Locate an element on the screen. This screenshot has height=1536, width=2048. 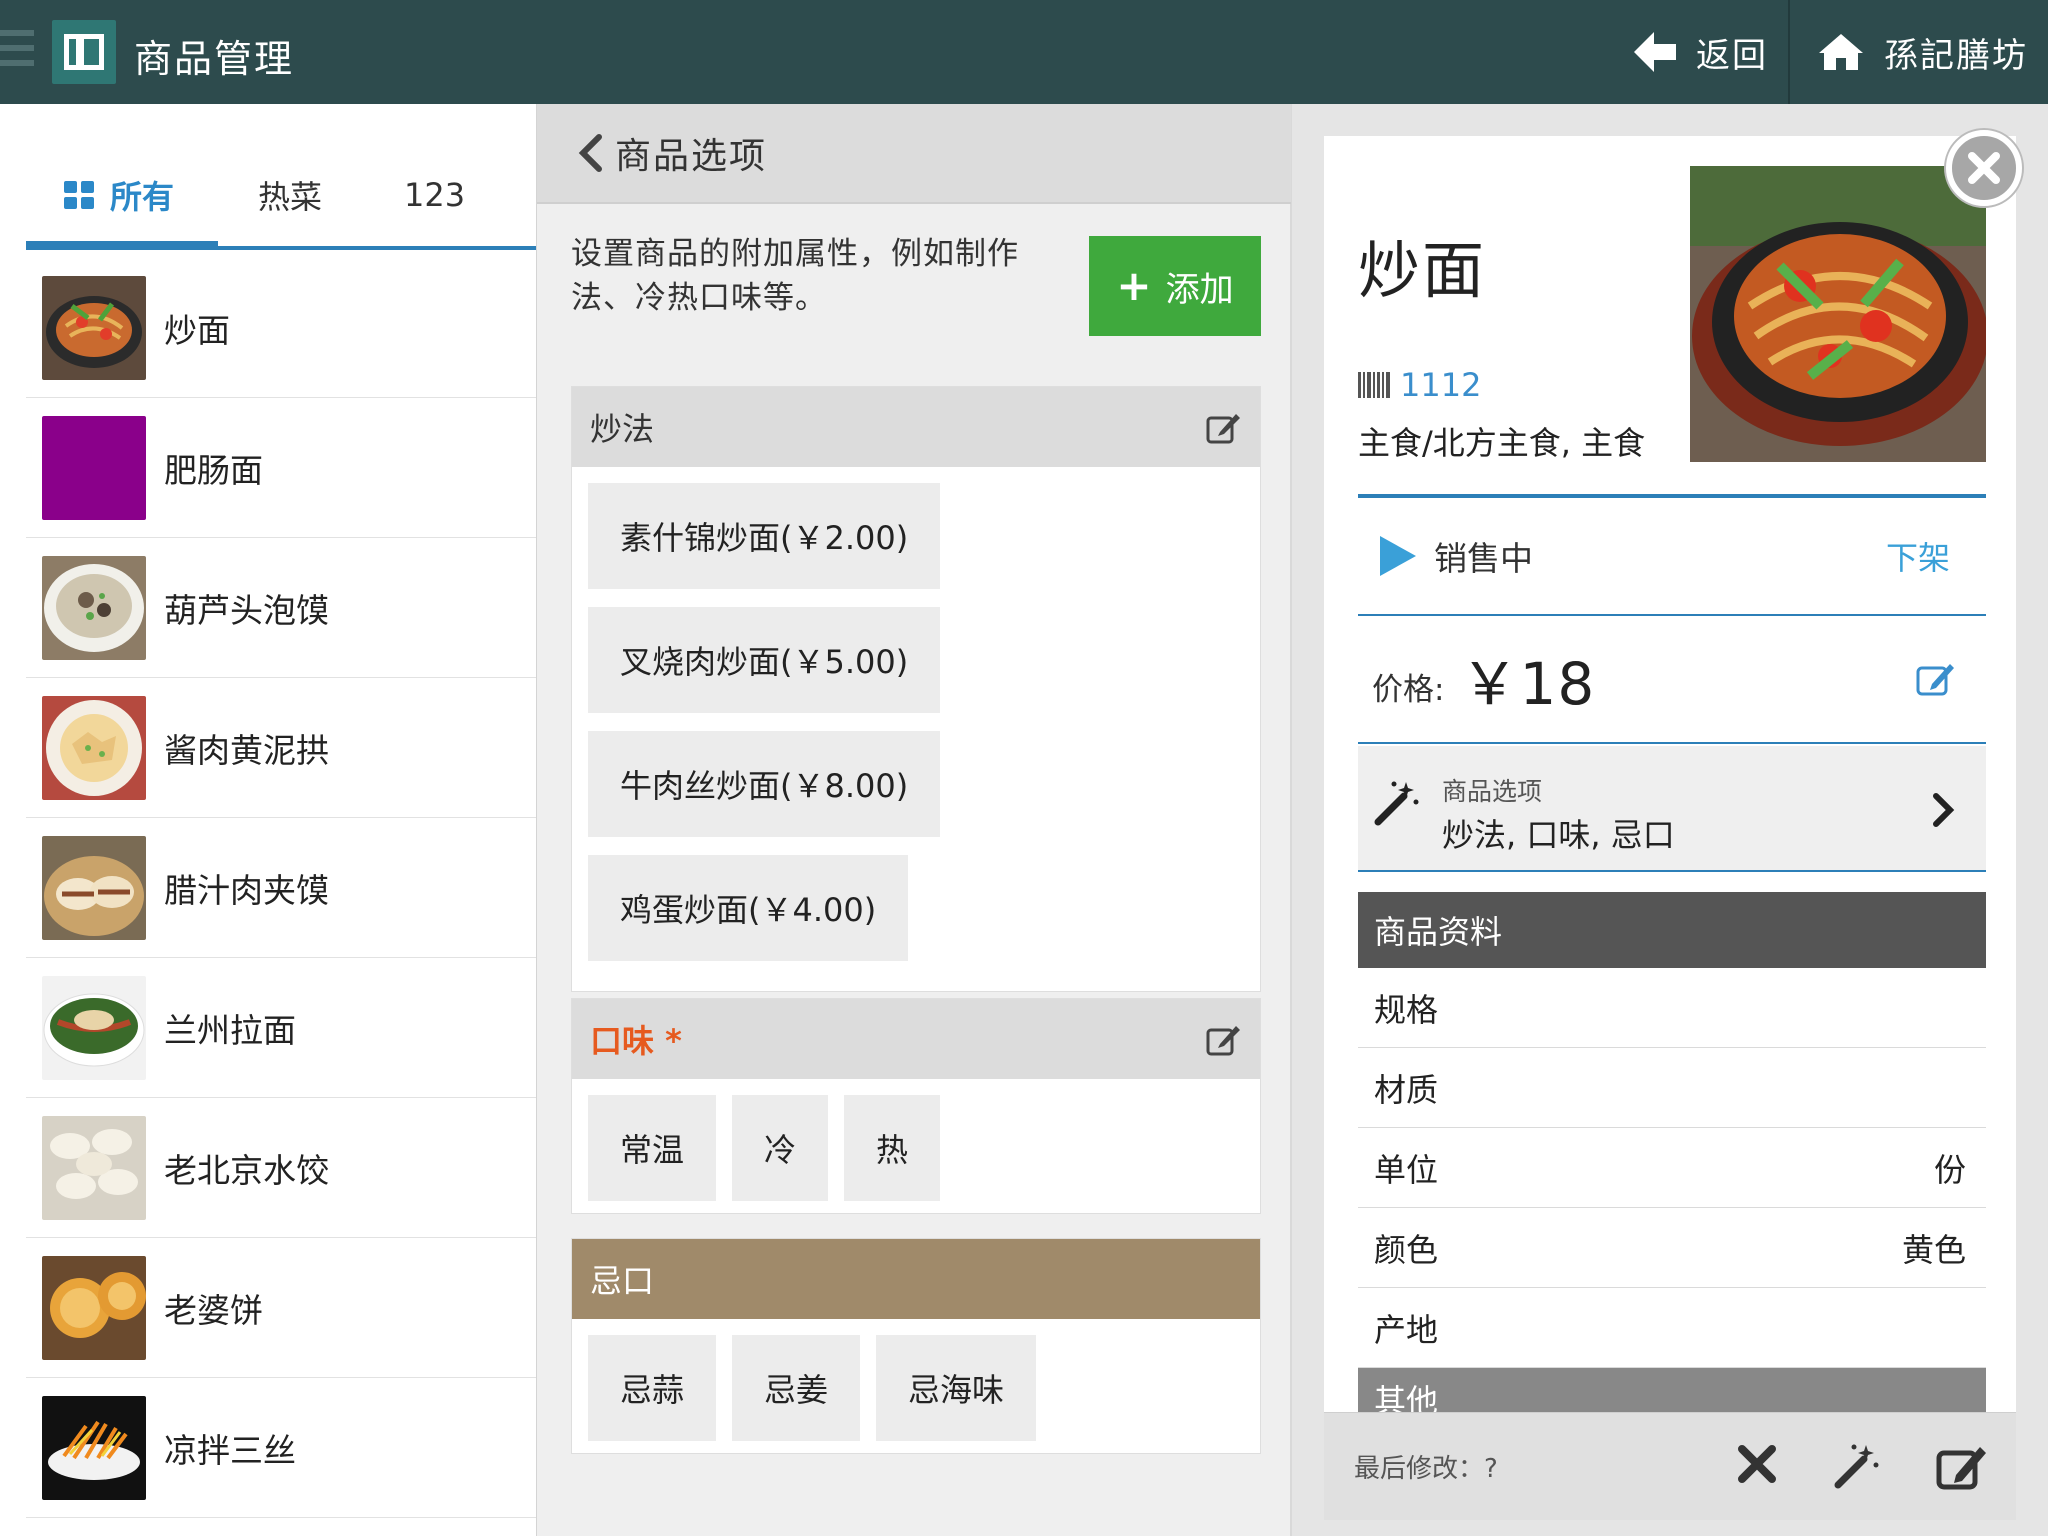
grid-icon is located at coordinates (79, 195).